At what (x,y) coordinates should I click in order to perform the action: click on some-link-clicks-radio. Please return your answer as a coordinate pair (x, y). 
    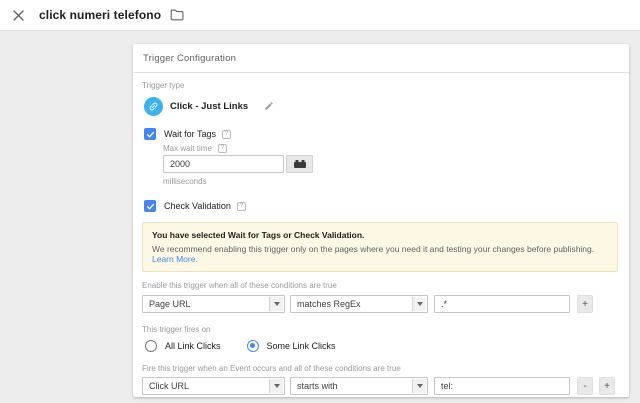
    Looking at the image, I should click on (252, 346).